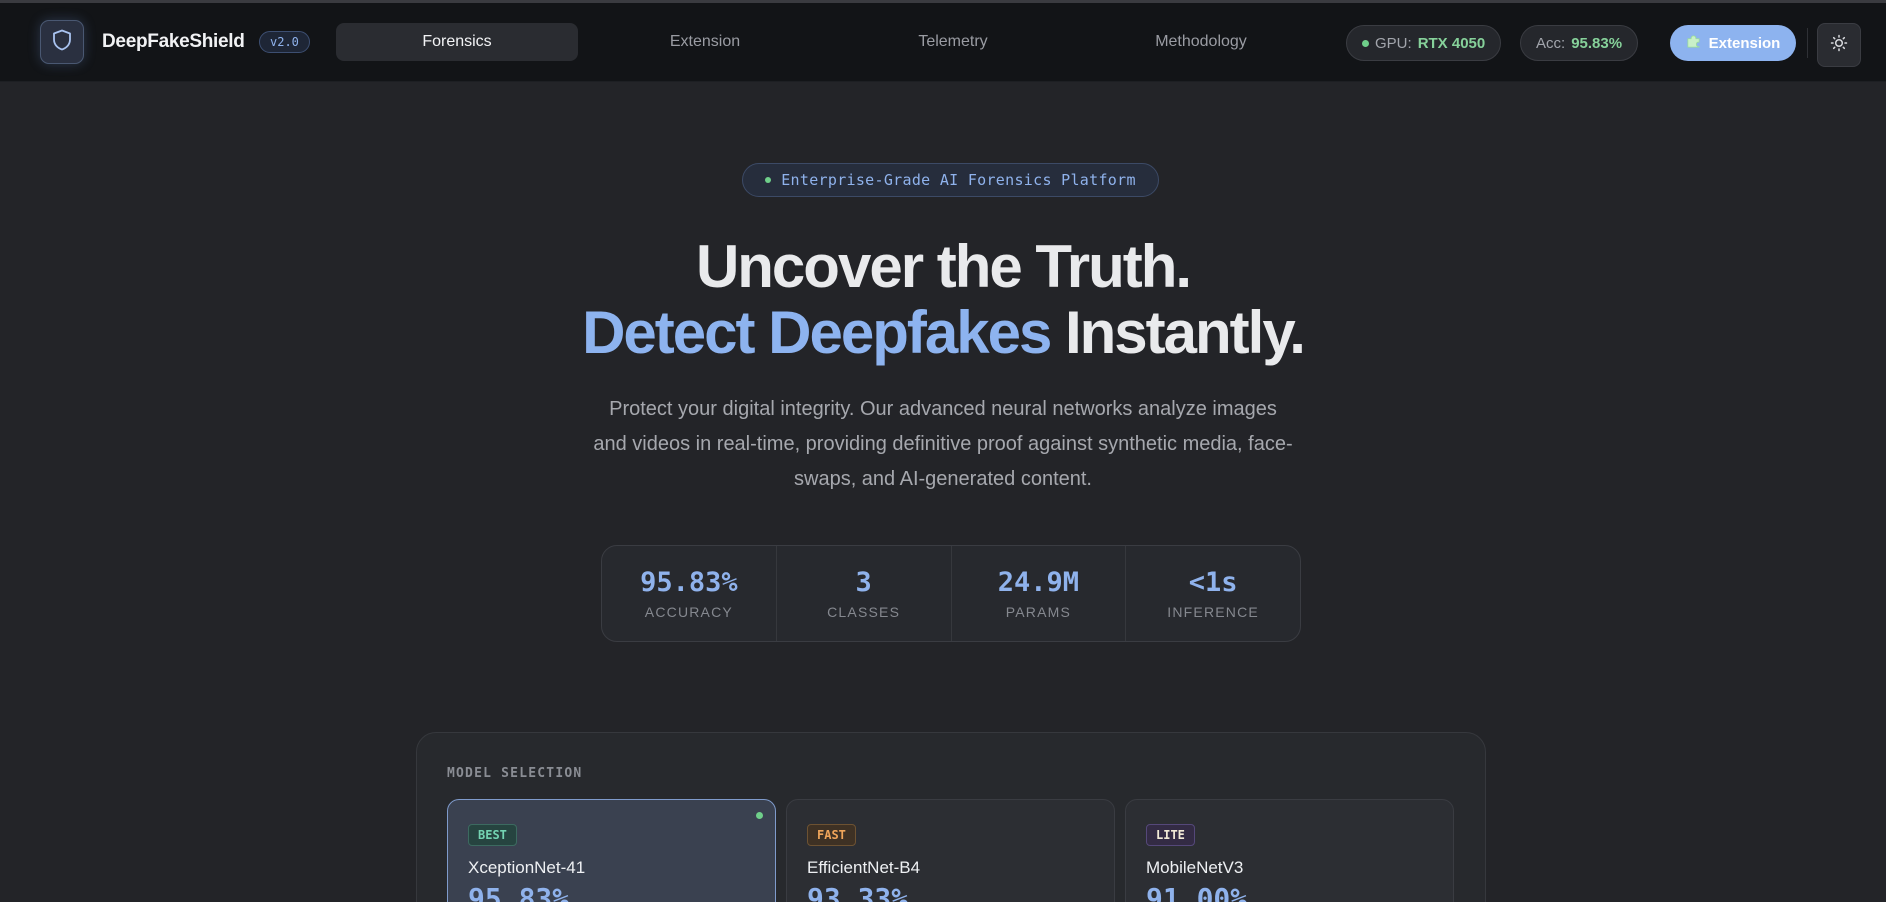 The image size is (1886, 902). I want to click on brand-name: DeepFakeShield, so click(173, 42).